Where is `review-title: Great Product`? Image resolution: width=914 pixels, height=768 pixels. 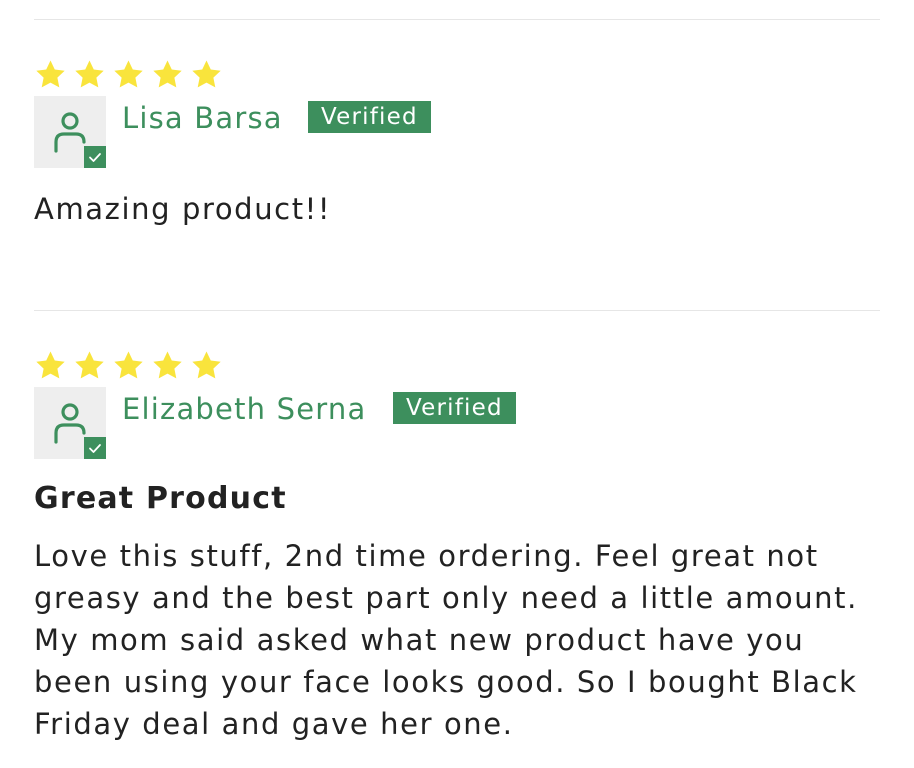
review-title: Great Product is located at coordinates (160, 498).